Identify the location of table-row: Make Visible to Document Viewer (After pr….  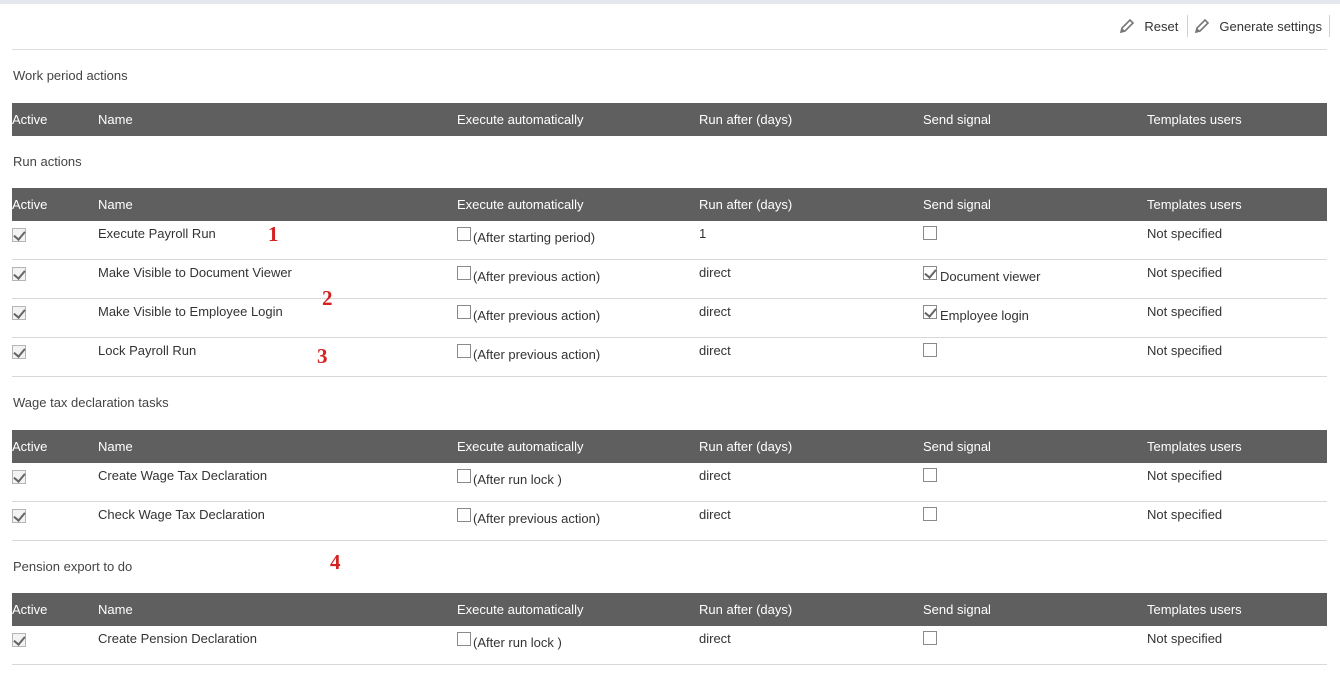
(669, 279).